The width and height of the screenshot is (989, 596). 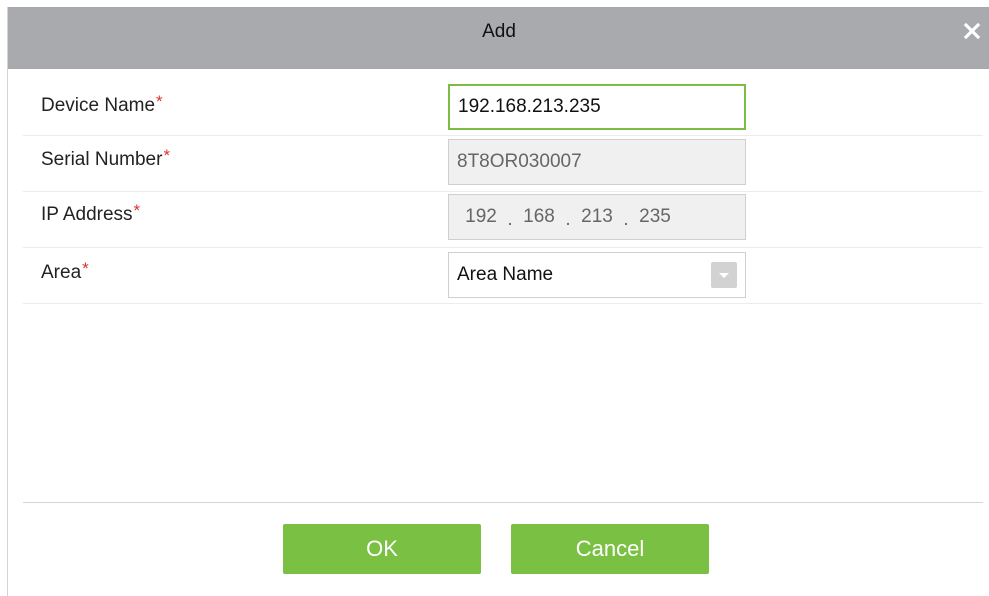 I want to click on device-name-input, so click(x=597, y=107).